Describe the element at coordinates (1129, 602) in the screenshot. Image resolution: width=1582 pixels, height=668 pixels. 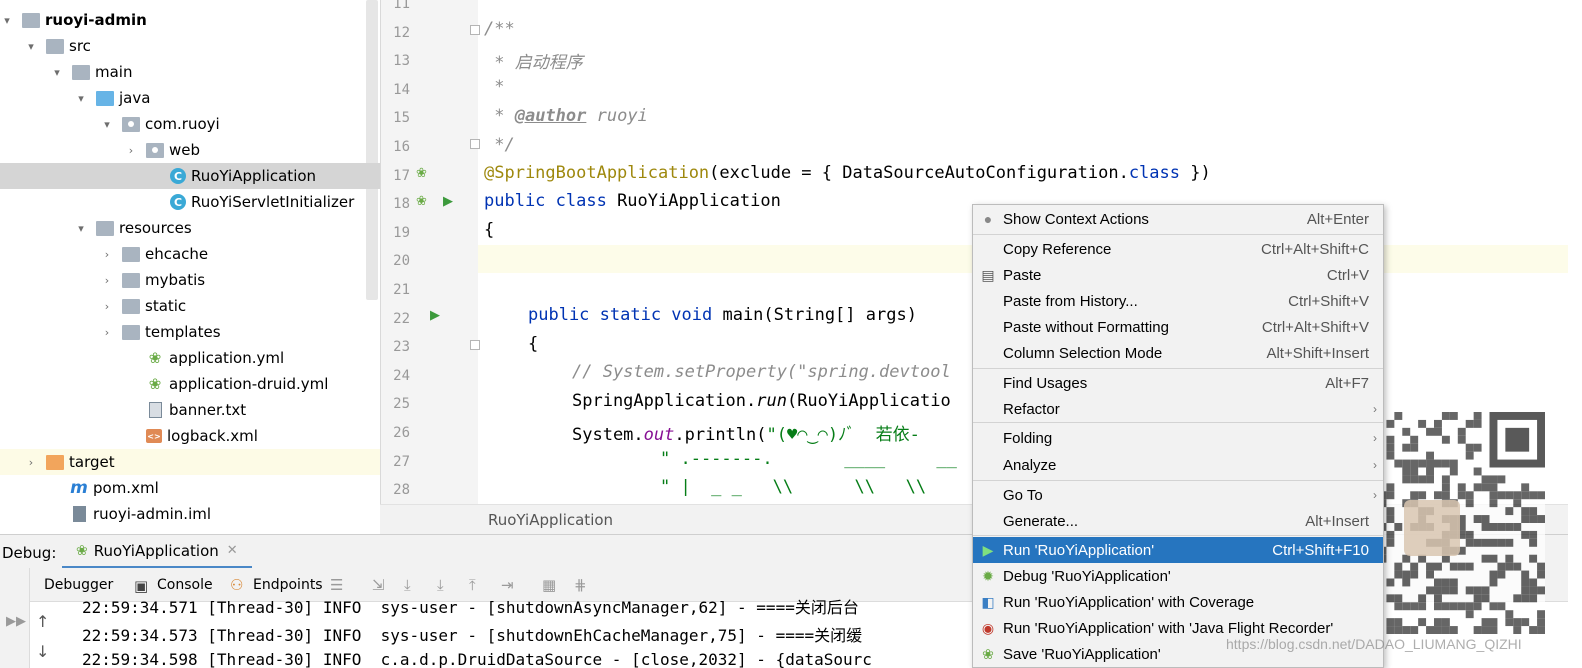
I see `menu-item-label: Run 'RuoYiApplication' with Coverage` at that location.